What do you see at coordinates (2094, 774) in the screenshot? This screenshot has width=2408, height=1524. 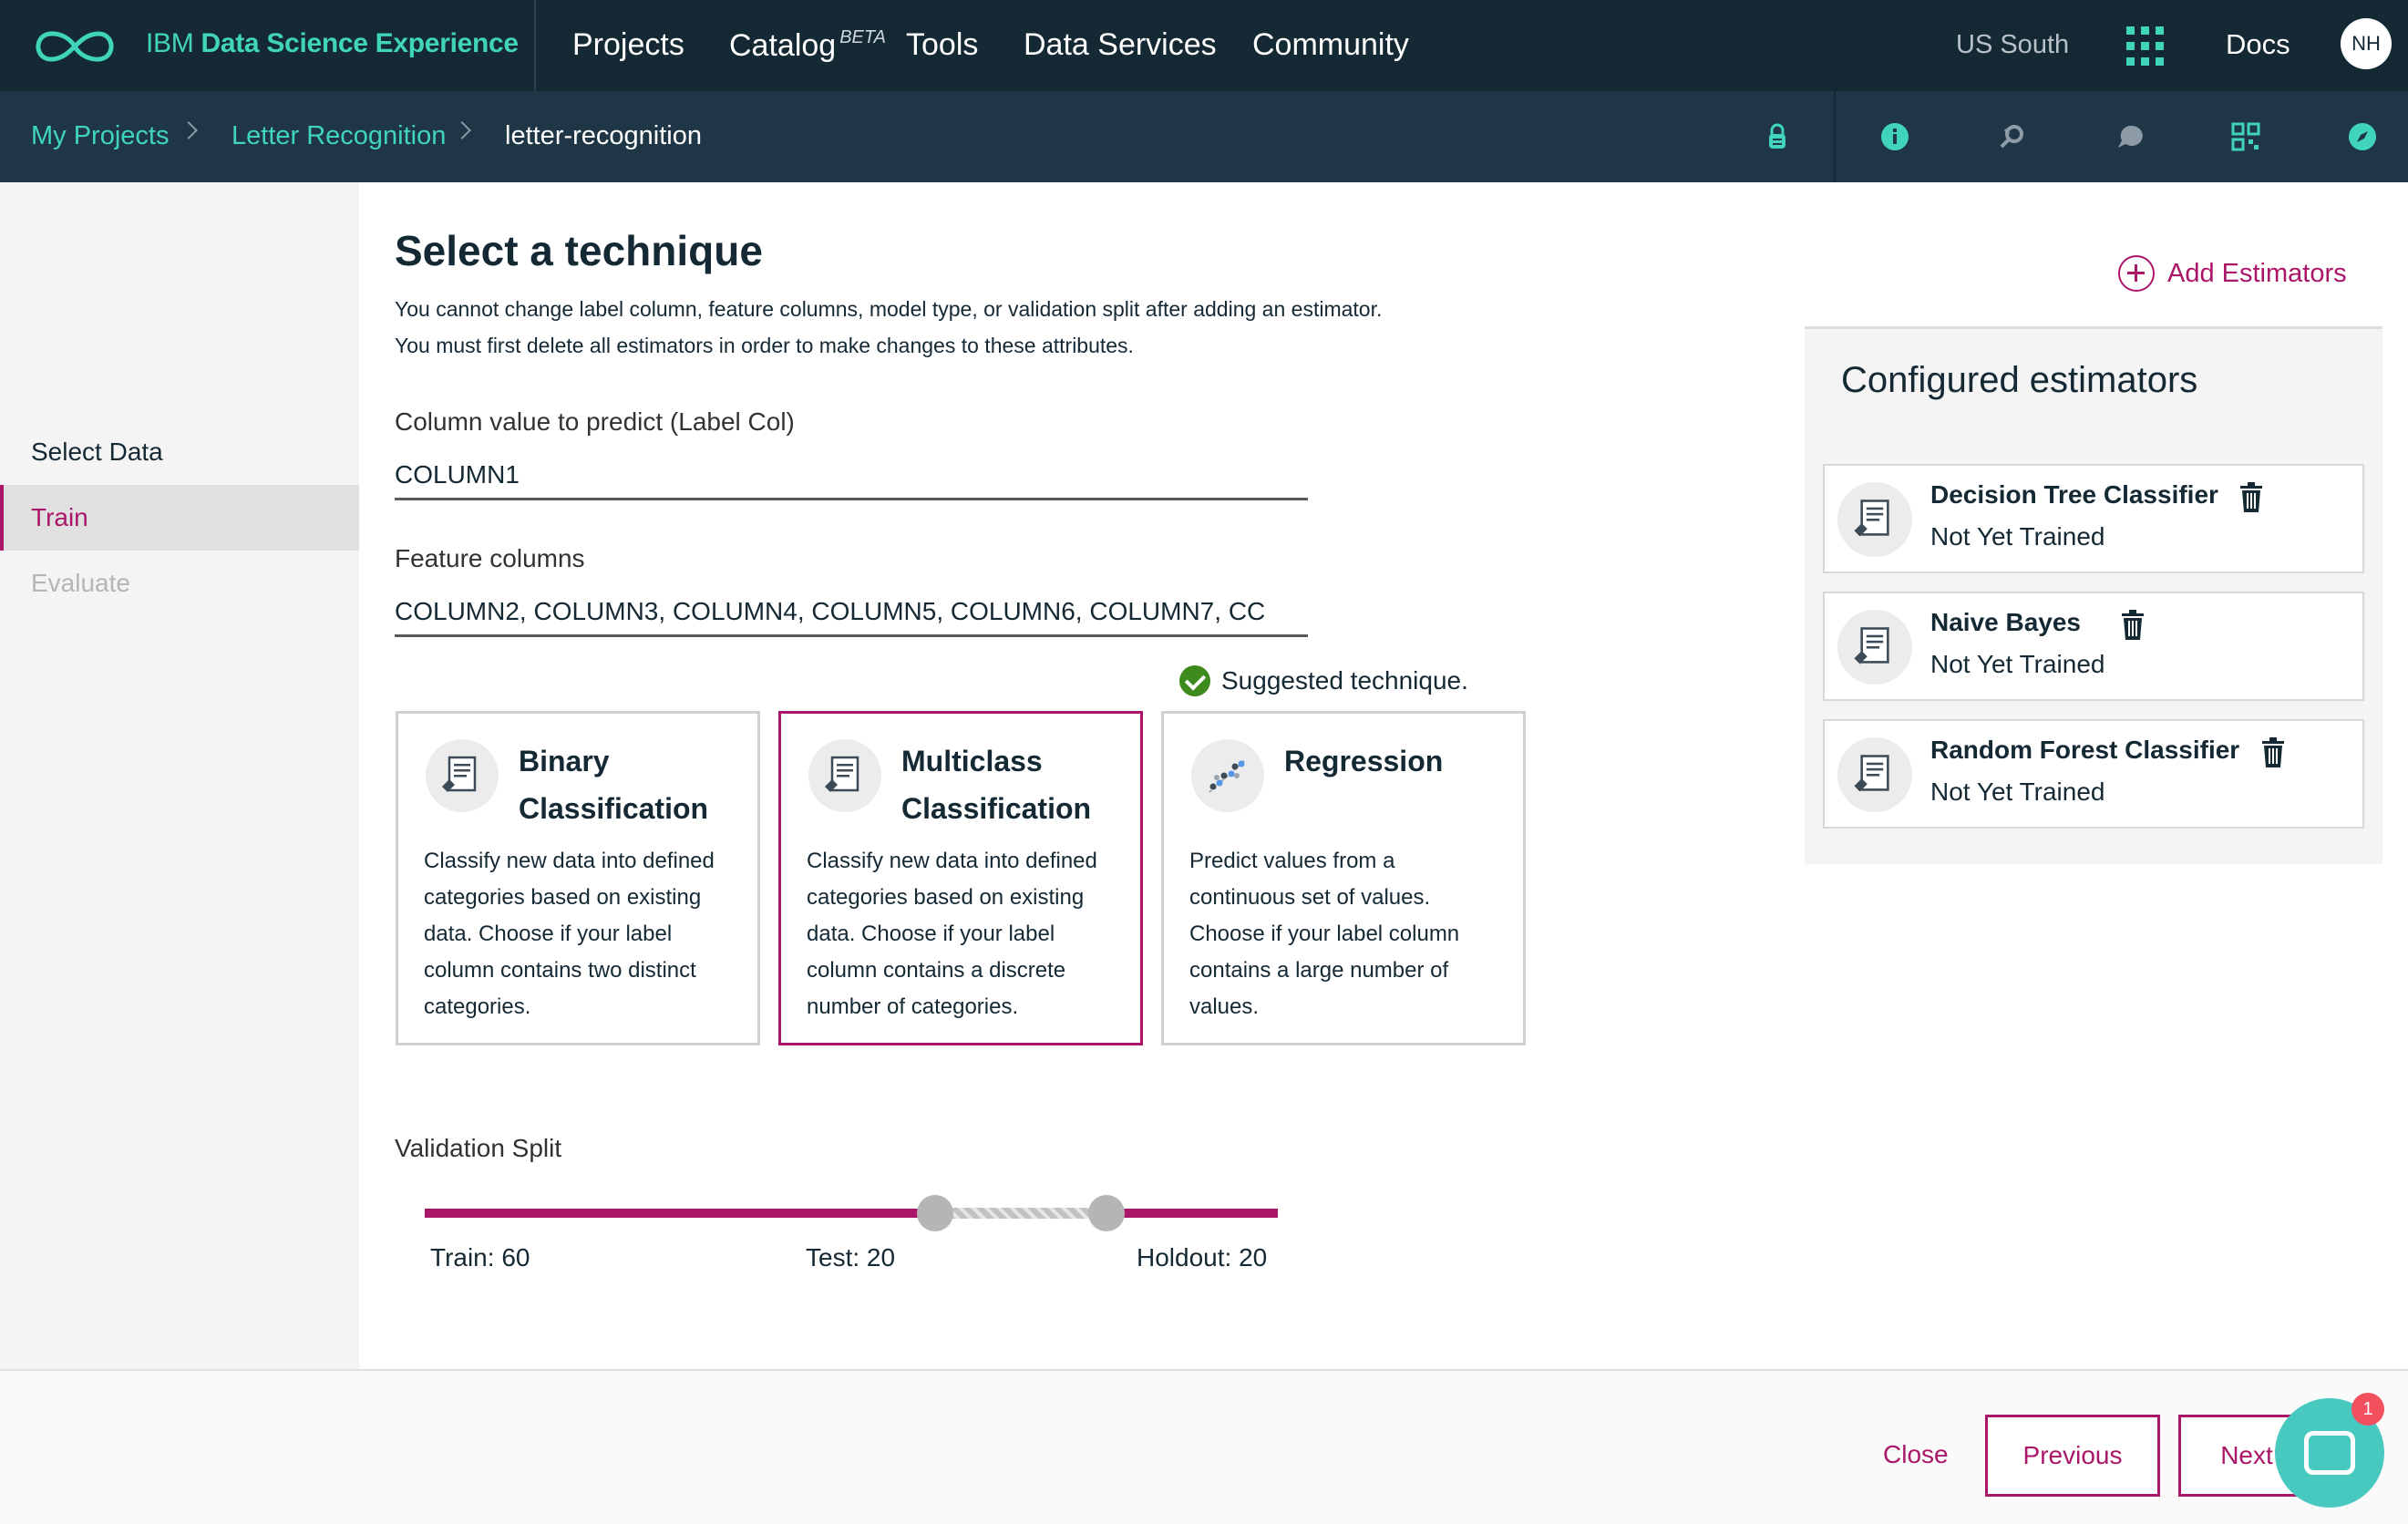 I see `estimator-card: Random Forest Classifier Not Yet Trained` at bounding box center [2094, 774].